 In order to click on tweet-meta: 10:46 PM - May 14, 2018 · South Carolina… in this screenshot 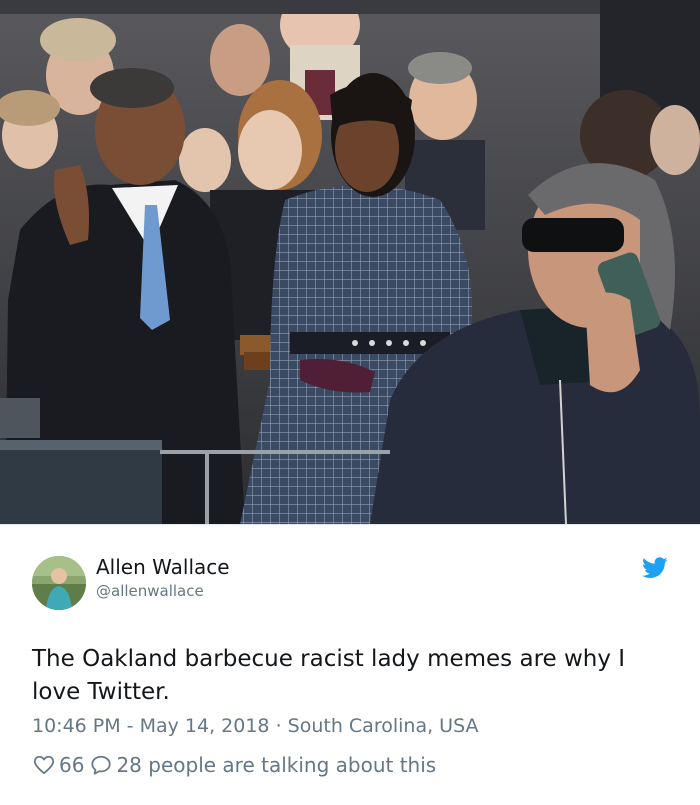, I will do `click(255, 726)`.